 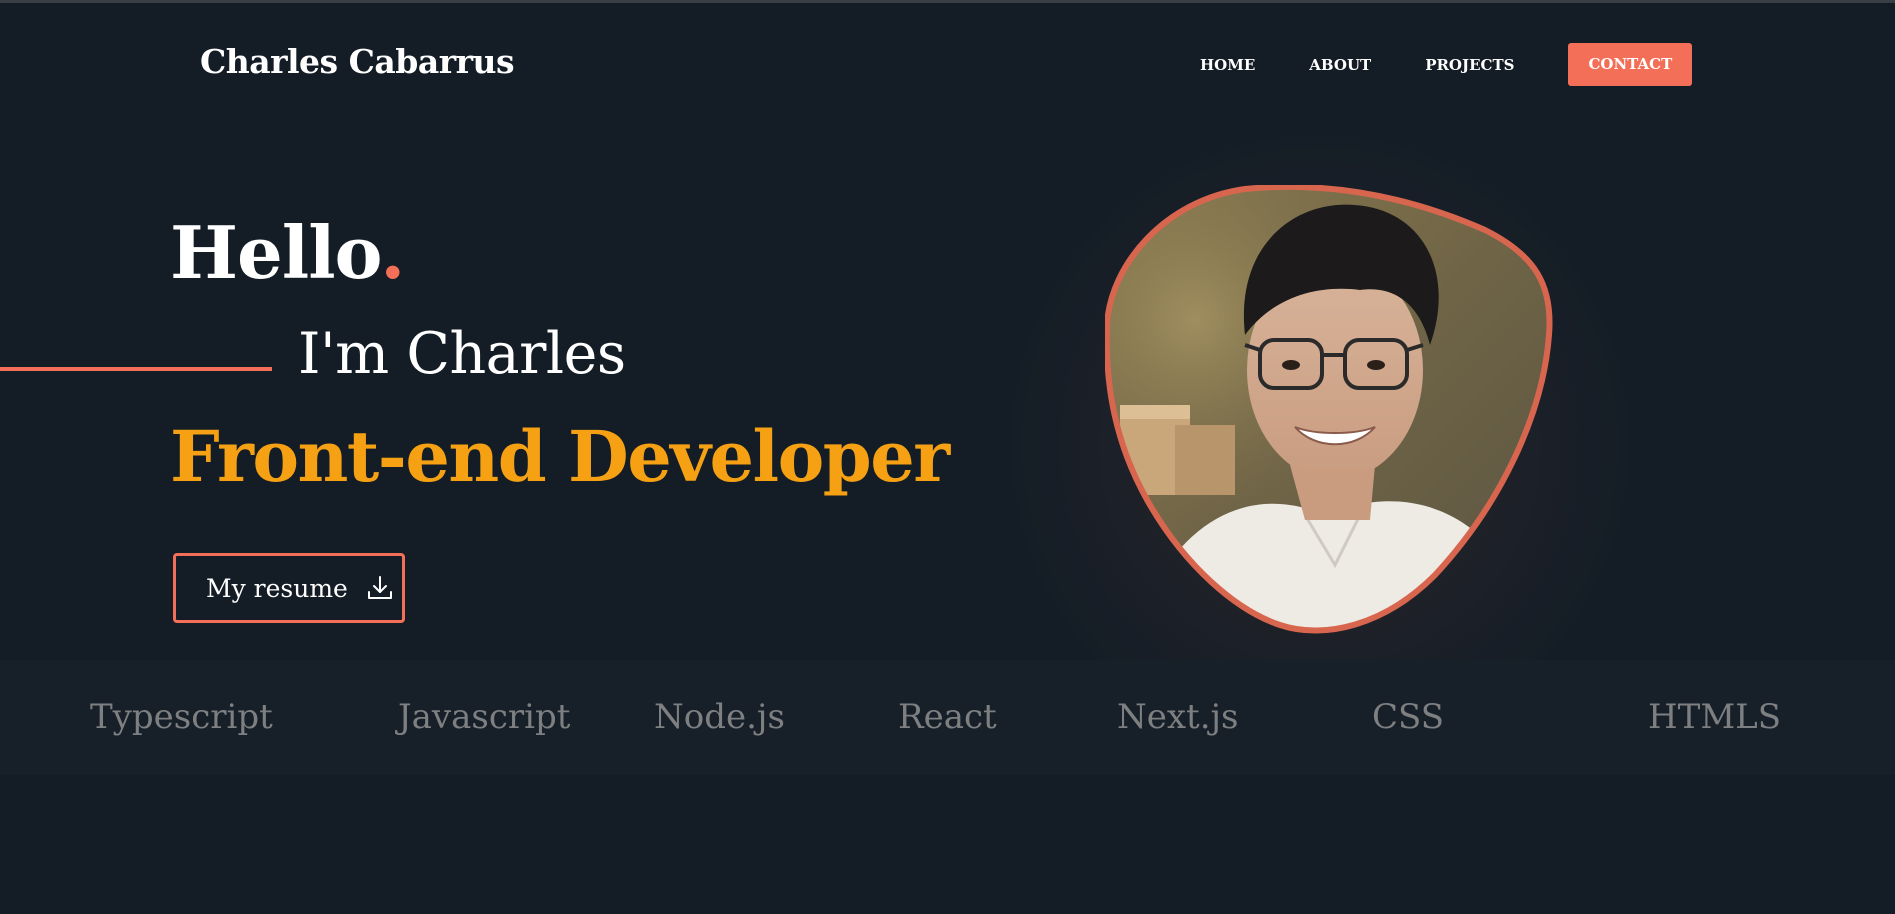 I want to click on top-border, so click(x=947, y=1).